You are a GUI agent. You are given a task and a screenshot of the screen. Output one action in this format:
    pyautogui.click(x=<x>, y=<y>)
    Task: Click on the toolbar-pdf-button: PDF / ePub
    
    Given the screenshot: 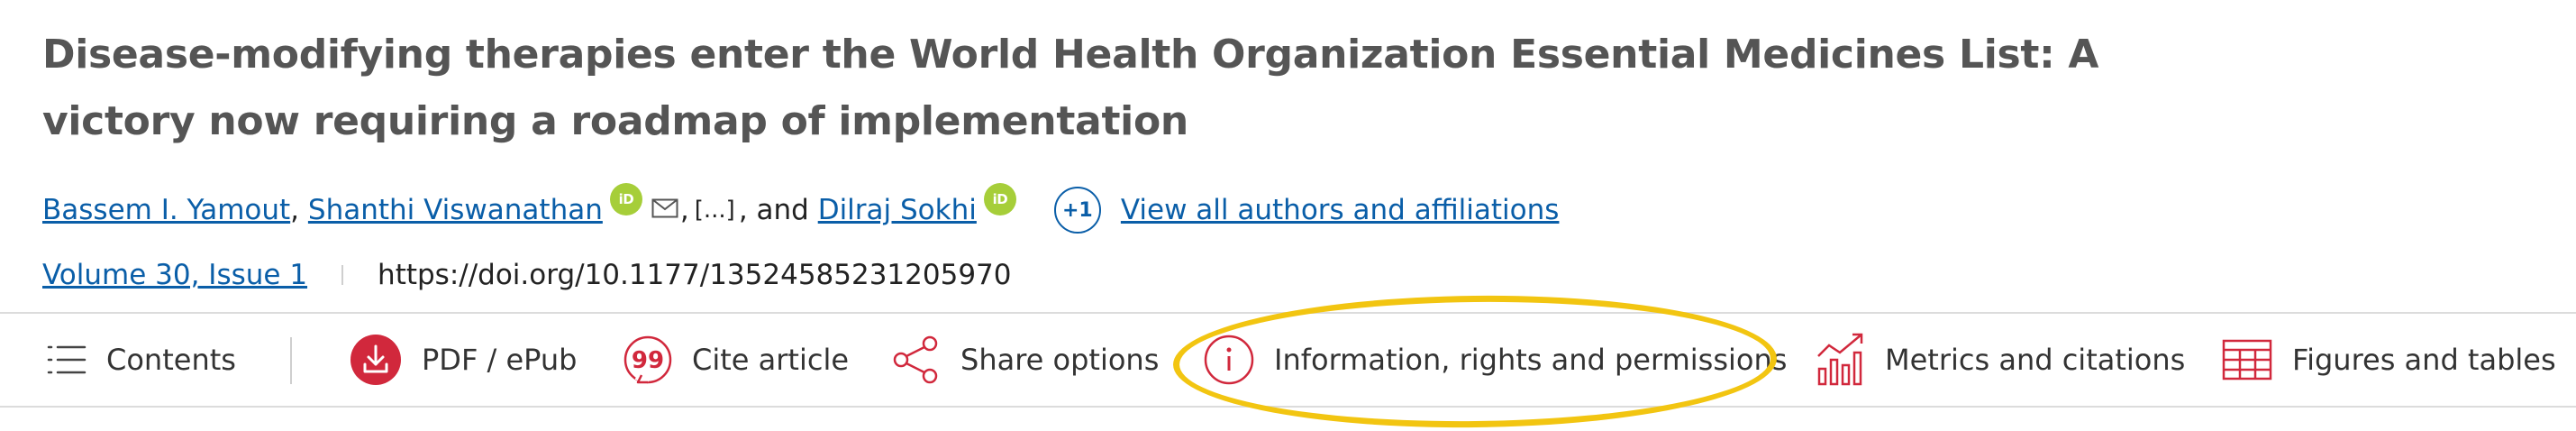 What is the action you would take?
    pyautogui.click(x=463, y=360)
    